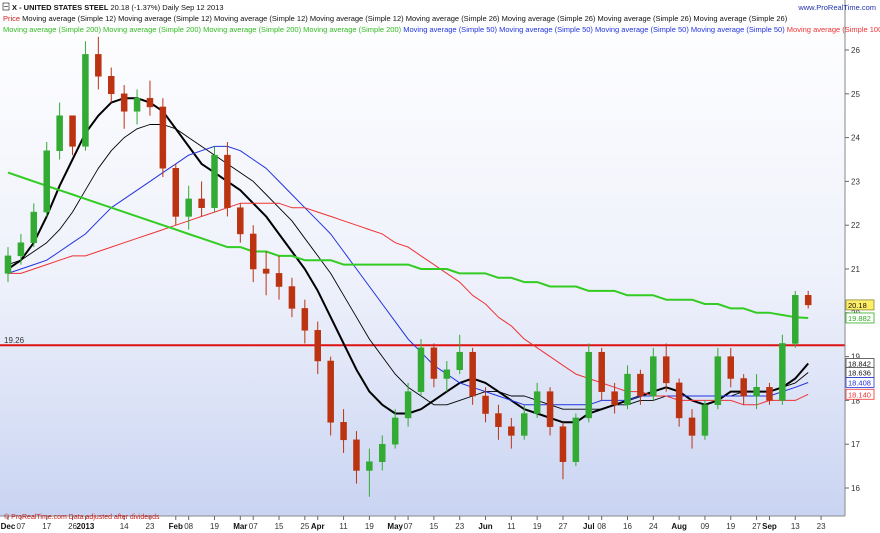 Image resolution: width=880 pixels, height=533 pixels. Describe the element at coordinates (485, 526) in the screenshot. I see `x-tick-label: Jun` at that location.